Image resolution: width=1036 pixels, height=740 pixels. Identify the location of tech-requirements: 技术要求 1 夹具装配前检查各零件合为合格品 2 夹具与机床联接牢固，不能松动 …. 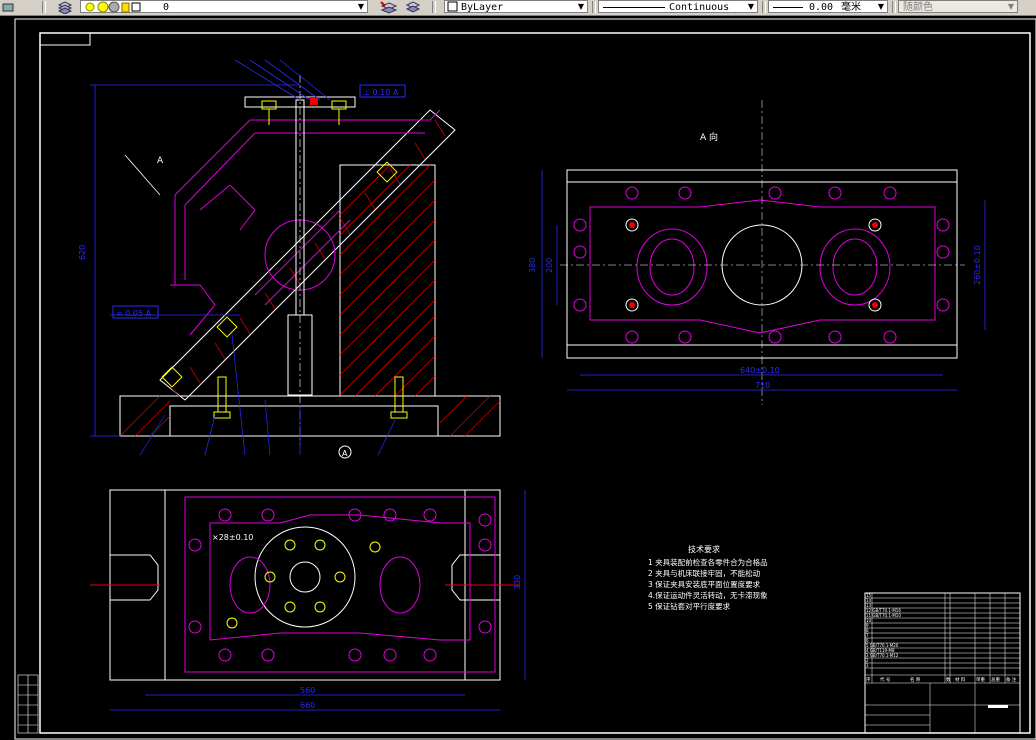
(708, 577).